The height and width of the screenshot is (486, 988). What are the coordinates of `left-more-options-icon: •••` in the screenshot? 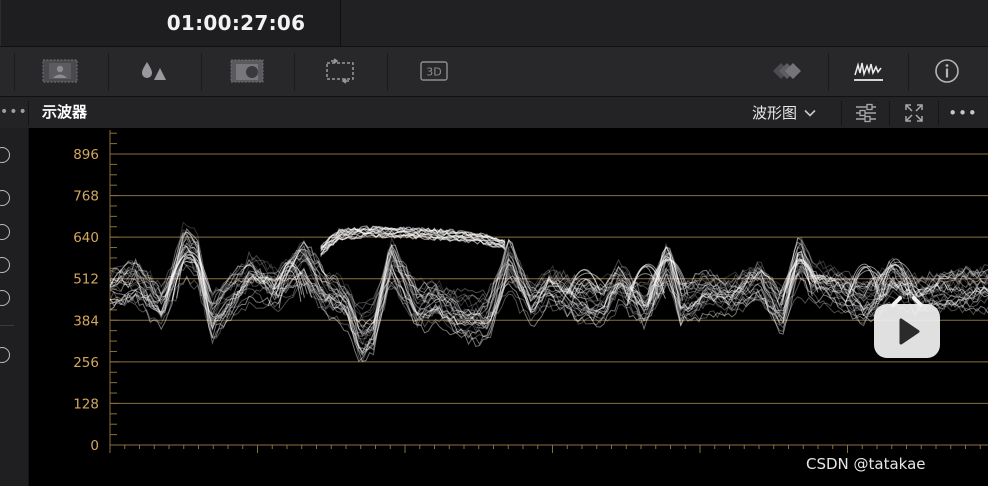 It's located at (13, 112).